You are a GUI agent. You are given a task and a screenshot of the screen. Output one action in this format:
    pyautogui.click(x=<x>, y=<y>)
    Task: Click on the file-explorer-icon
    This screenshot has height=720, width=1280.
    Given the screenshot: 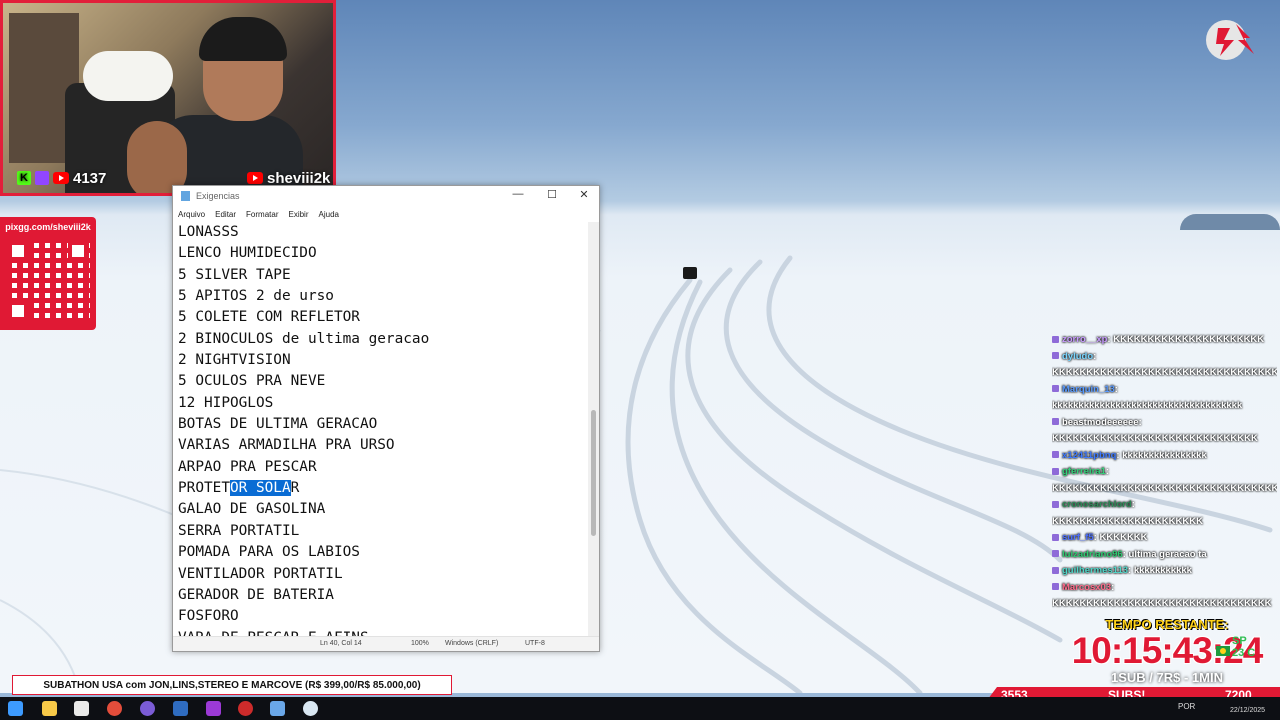 What is the action you would take?
    pyautogui.click(x=49, y=708)
    